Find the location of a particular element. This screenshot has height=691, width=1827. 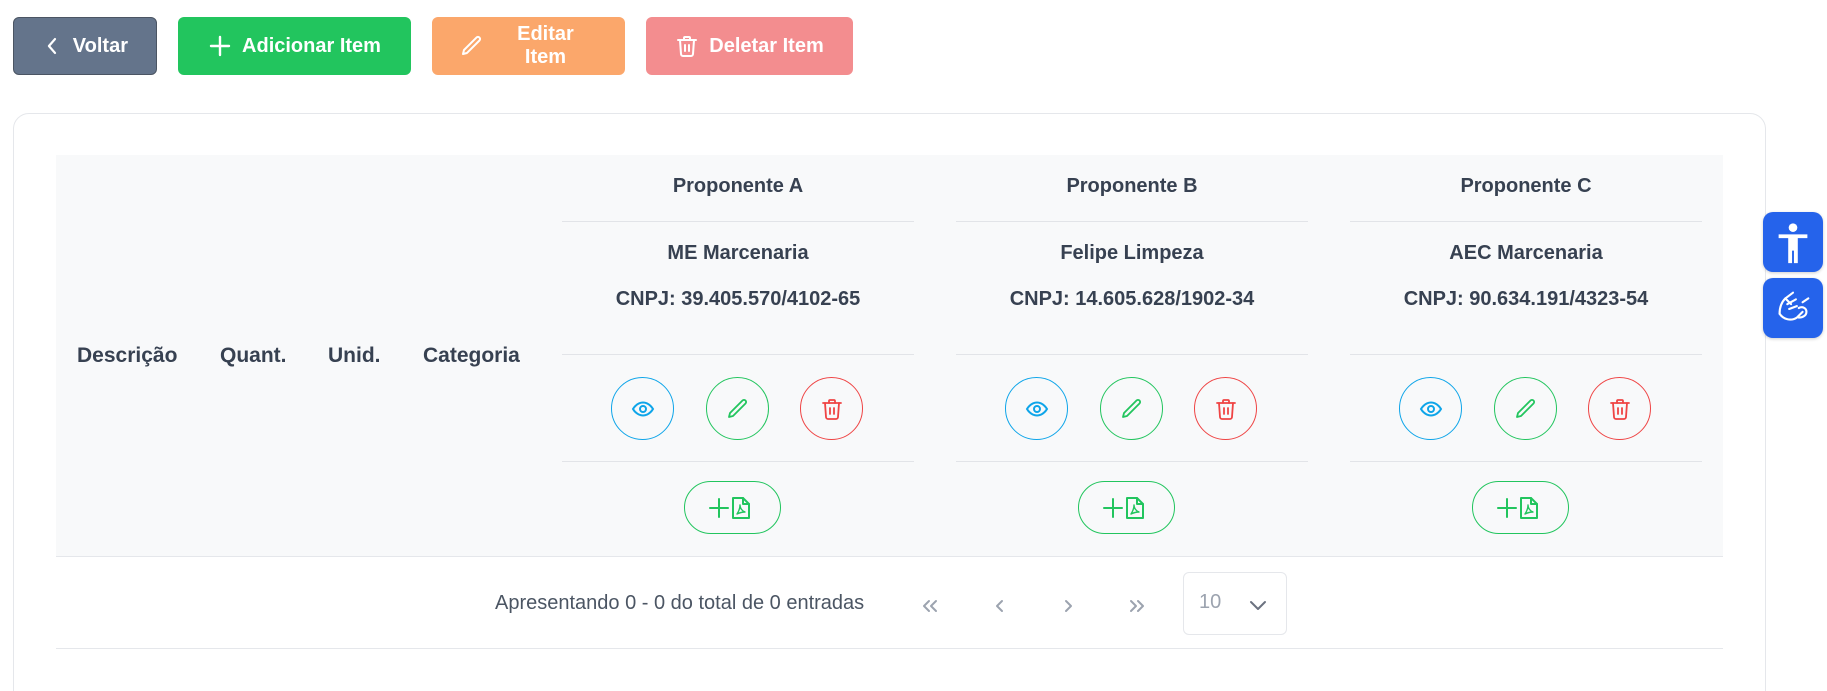

proponent-cnpj: CNPJ: 14.605.628/1902-34 is located at coordinates (1132, 299).